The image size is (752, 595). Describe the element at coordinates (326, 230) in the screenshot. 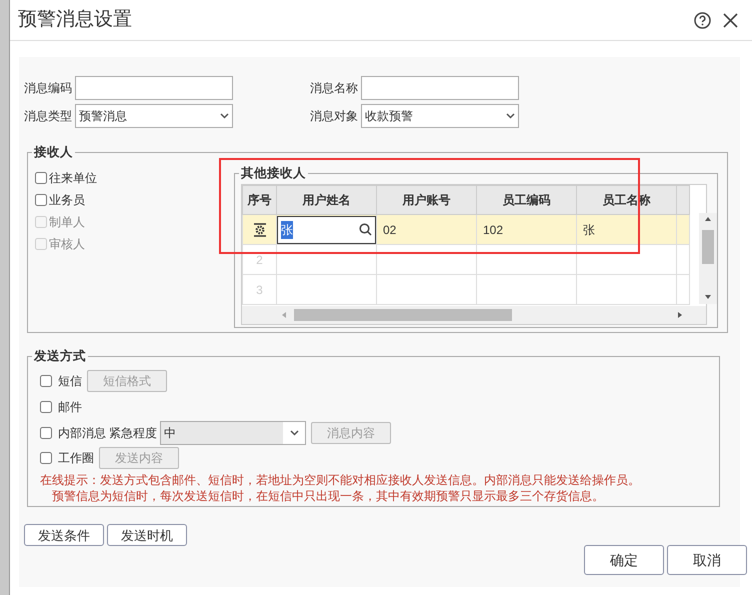

I see `cell-editor: 张` at that location.